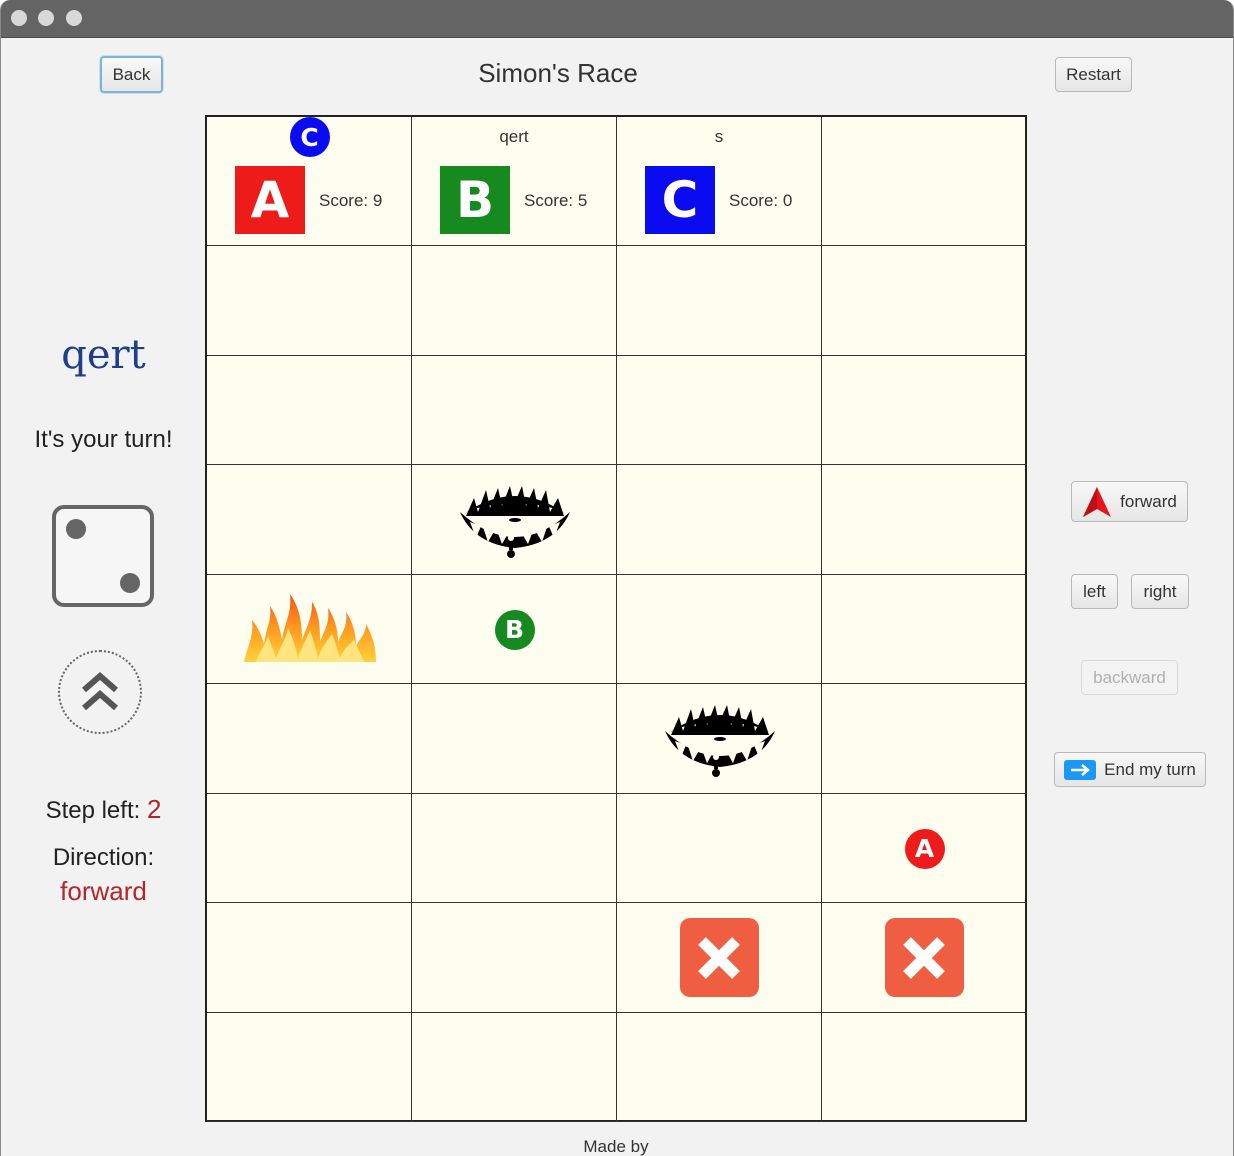 The height and width of the screenshot is (1156, 1234). I want to click on roll-dice-button, so click(100, 692).